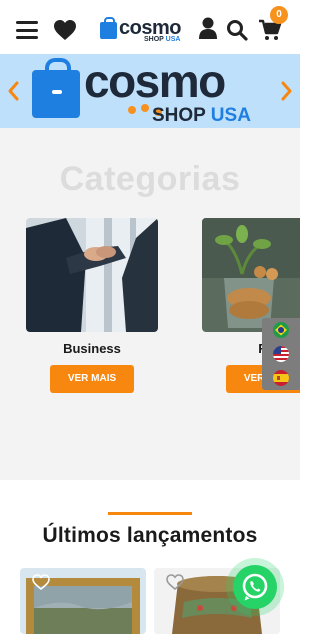 The height and width of the screenshot is (634, 320). What do you see at coordinates (201, 115) in the screenshot?
I see `banner-sub-text: SHOP USA` at bounding box center [201, 115].